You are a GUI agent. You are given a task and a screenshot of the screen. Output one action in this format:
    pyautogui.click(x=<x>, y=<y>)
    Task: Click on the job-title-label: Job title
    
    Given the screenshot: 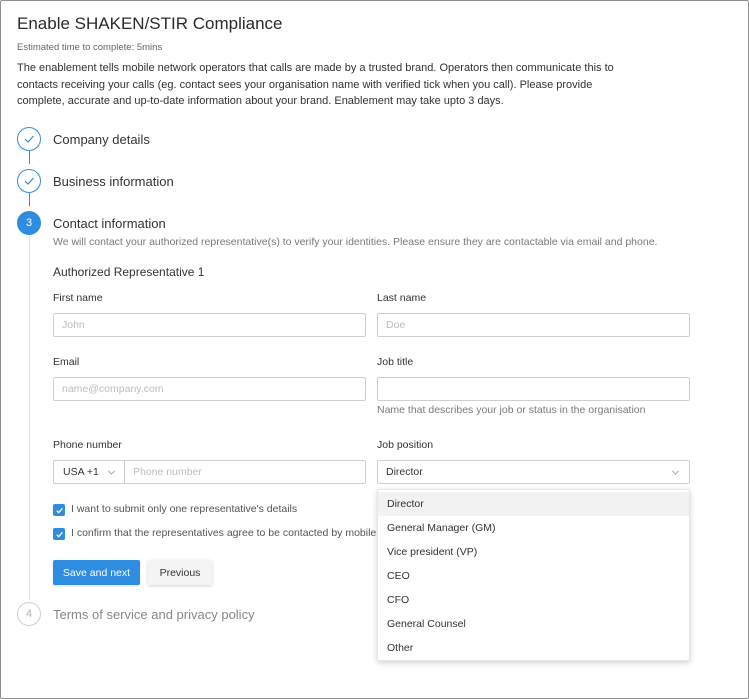 What is the action you would take?
    pyautogui.click(x=395, y=362)
    